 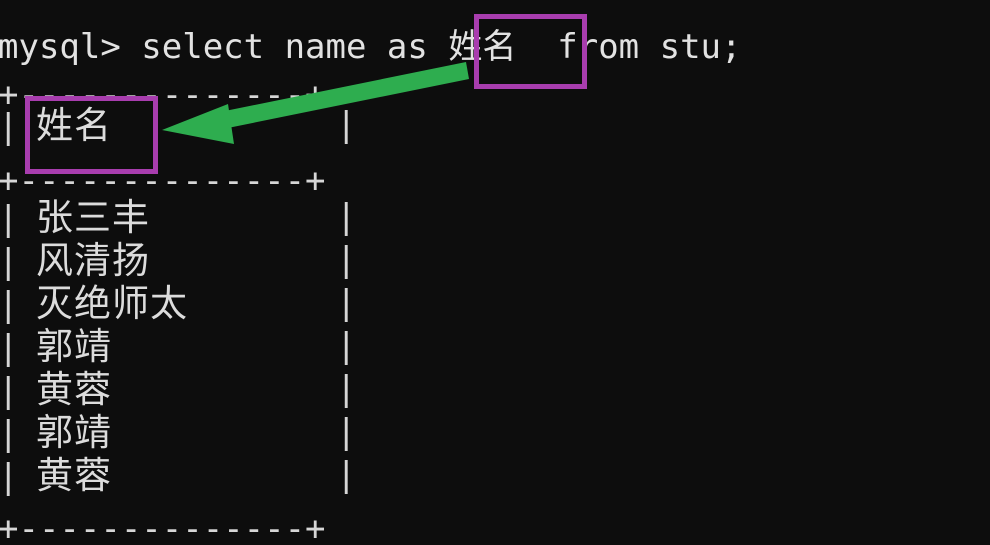 What do you see at coordinates (530, 51) in the screenshot?
I see `highlight-box-alias-command` at bounding box center [530, 51].